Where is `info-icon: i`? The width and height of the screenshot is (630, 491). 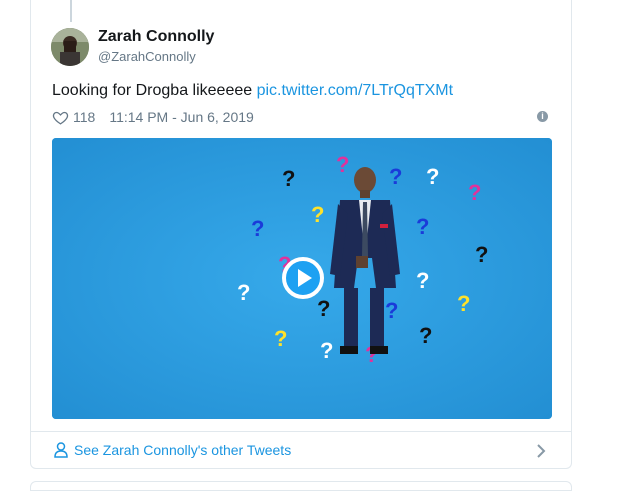
info-icon: i is located at coordinates (542, 116).